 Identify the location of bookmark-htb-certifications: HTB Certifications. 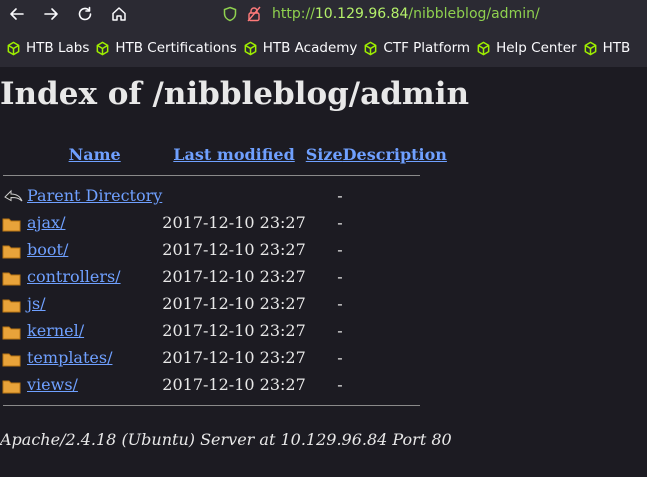
(166, 48).